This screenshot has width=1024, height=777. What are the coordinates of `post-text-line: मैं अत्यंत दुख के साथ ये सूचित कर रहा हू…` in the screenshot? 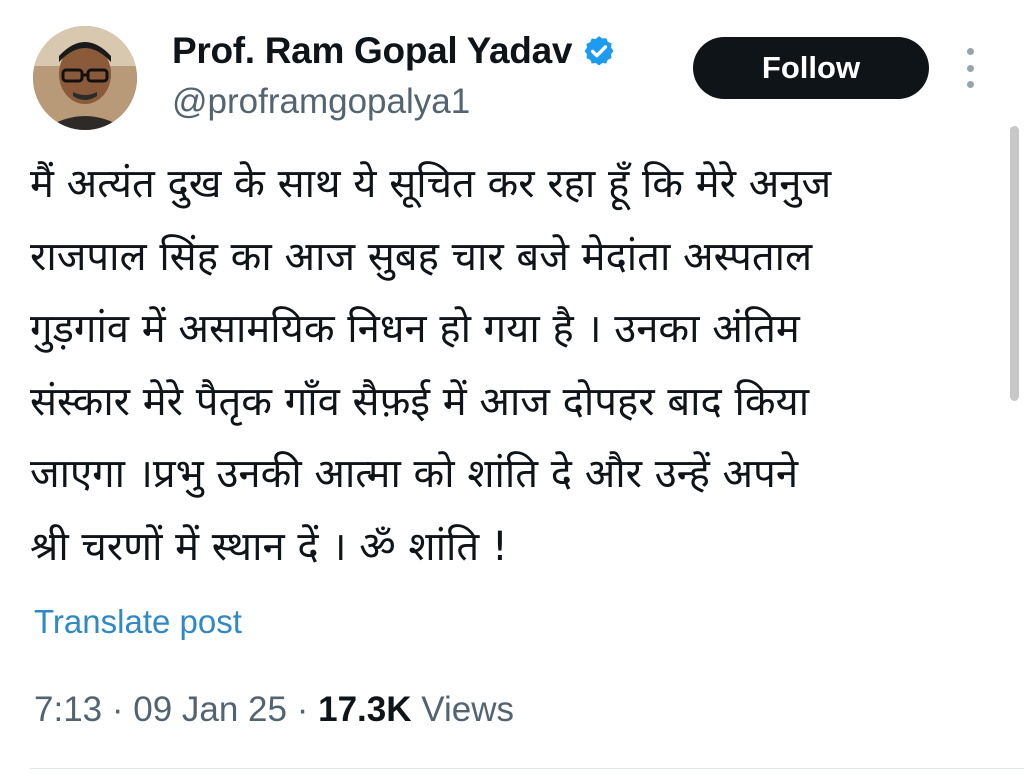 It's located at (431, 184).